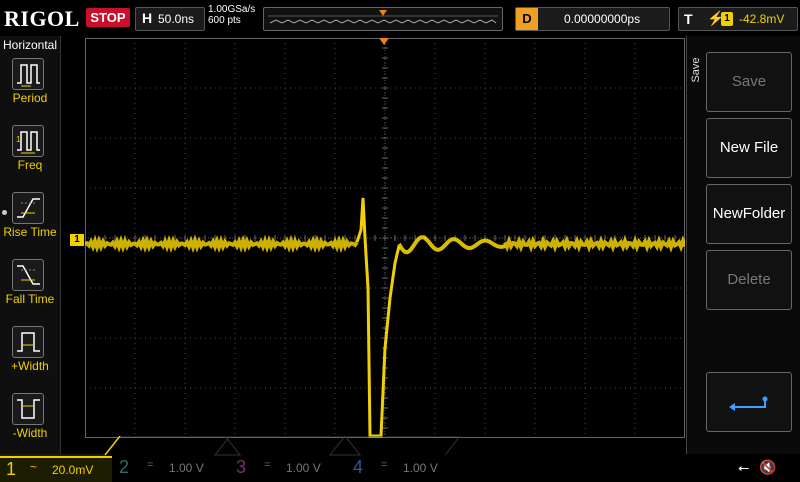 This screenshot has height=482, width=800. I want to click on menu-item-pos-width: +Width, so click(30, 356).